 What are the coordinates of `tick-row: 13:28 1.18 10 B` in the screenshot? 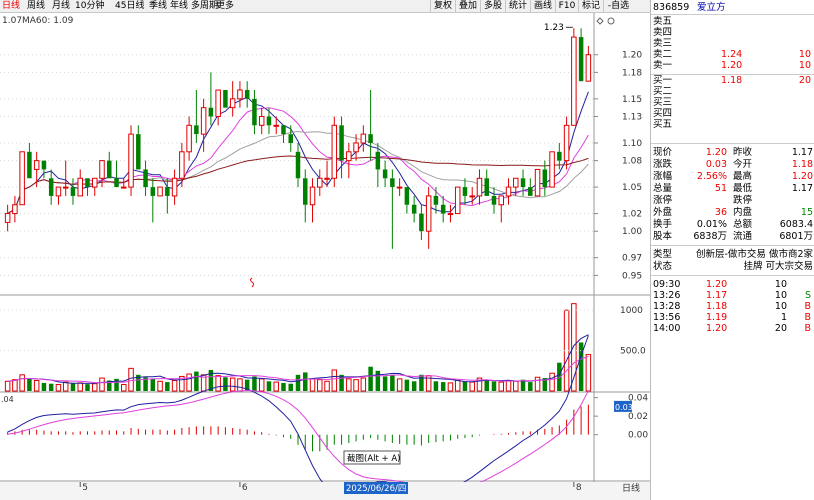 It's located at (732, 306).